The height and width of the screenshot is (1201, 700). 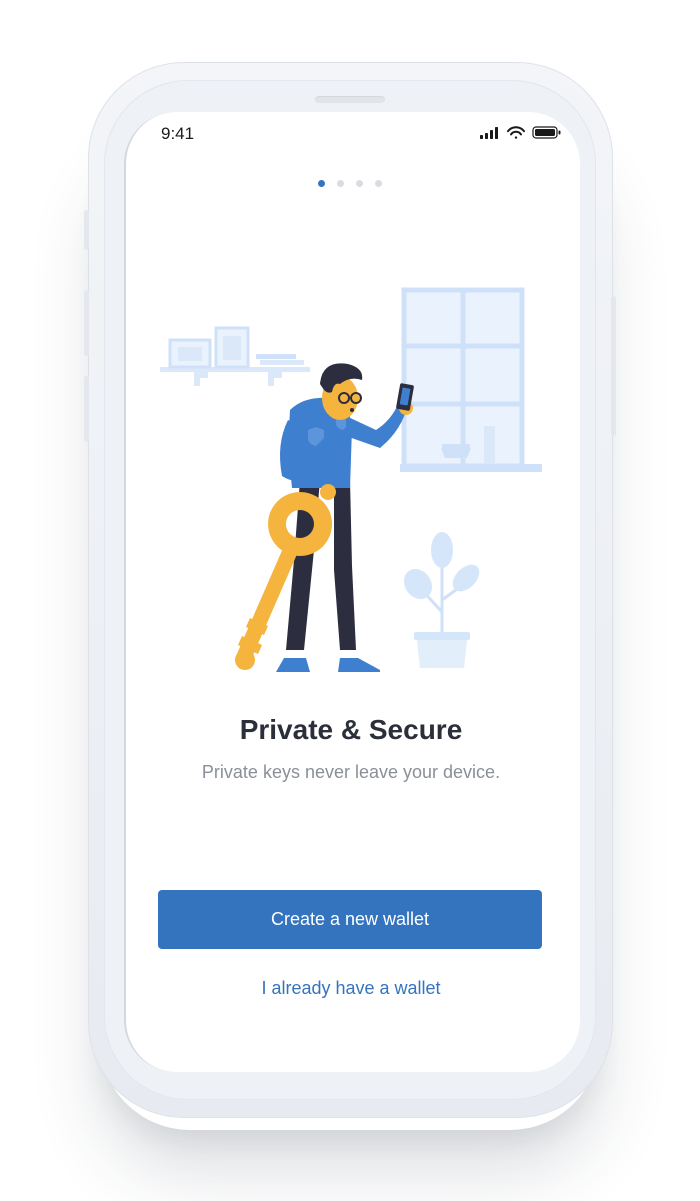 I want to click on wifi-icon, so click(x=516, y=132).